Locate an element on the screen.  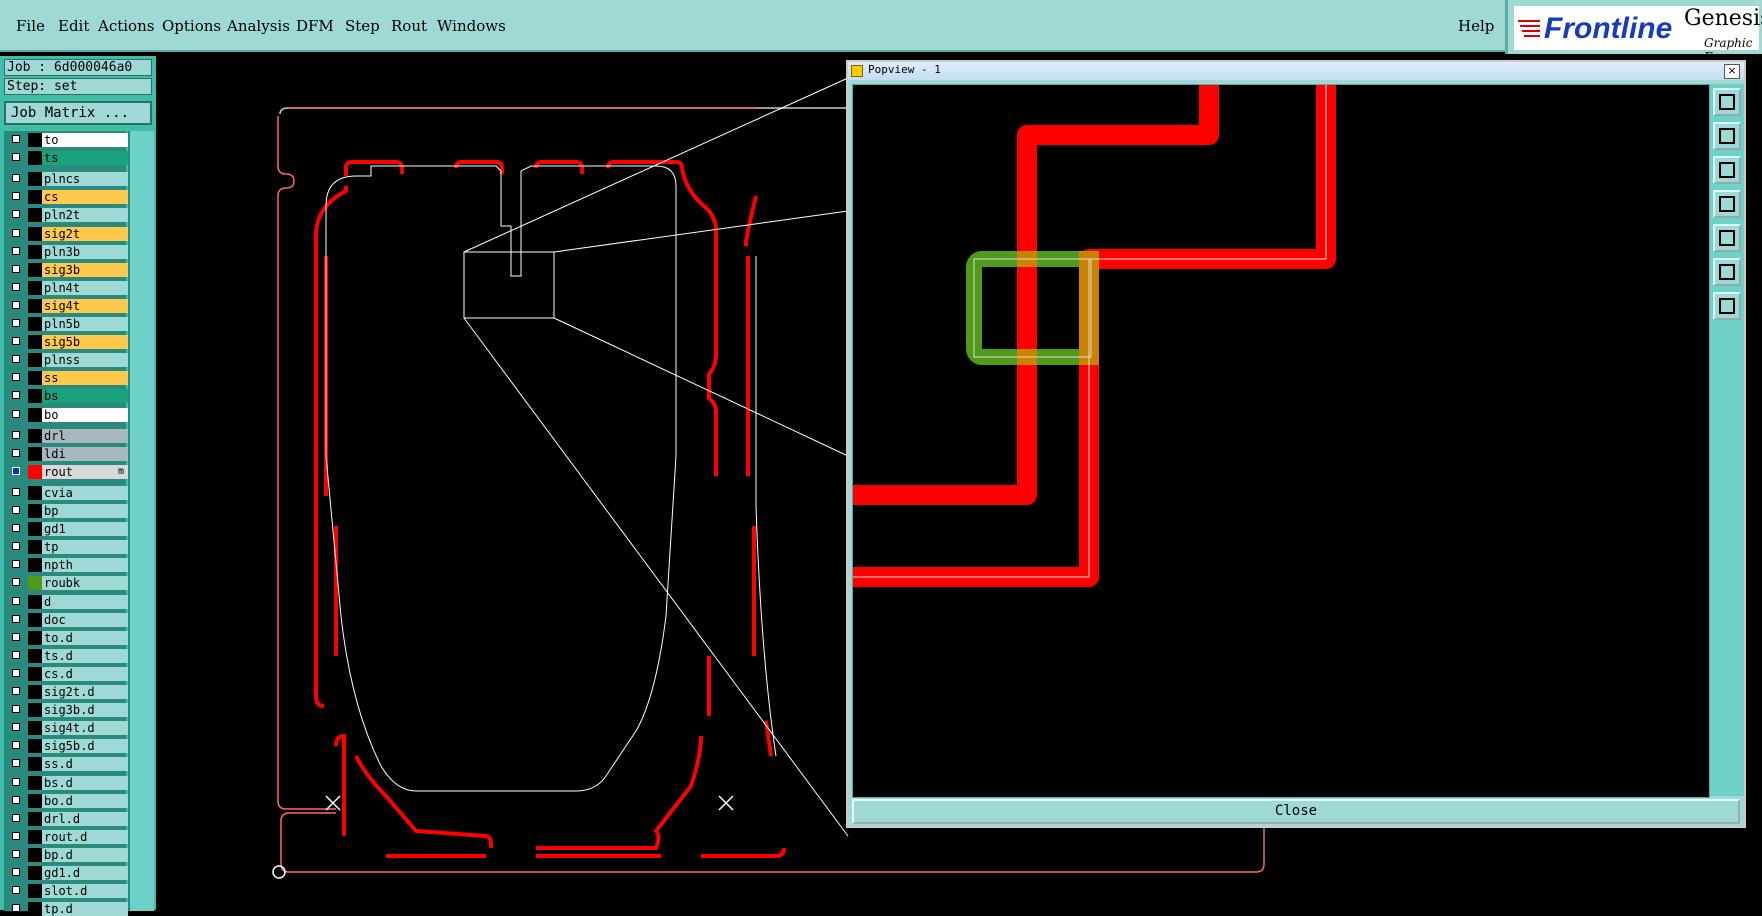
pan-right-icon is located at coordinates (1727, 238).